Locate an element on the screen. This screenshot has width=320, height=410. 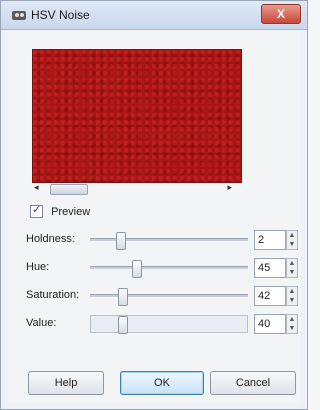
hue-spinner: ▲ ▼ is located at coordinates (292, 268).